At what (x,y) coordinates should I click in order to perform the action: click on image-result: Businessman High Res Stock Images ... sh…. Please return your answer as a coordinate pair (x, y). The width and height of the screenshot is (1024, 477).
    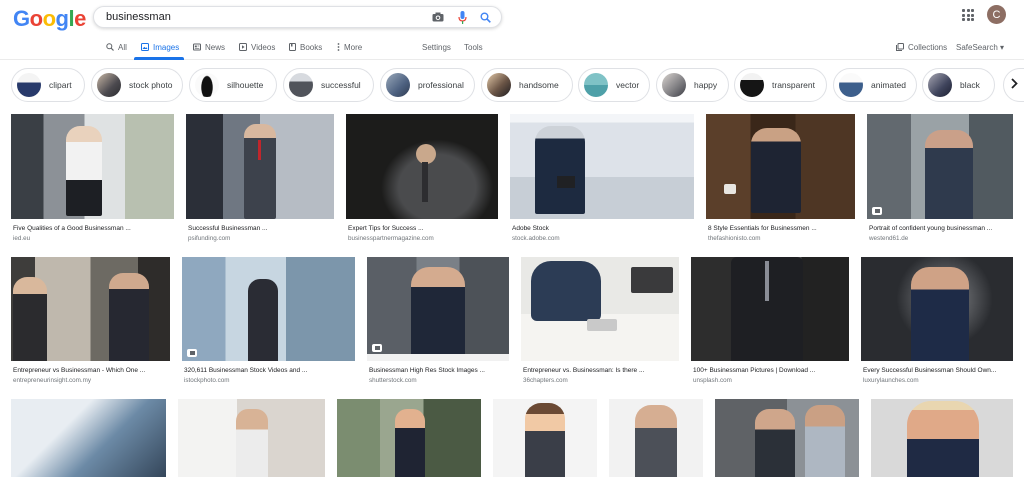
    Looking at the image, I should click on (438, 323).